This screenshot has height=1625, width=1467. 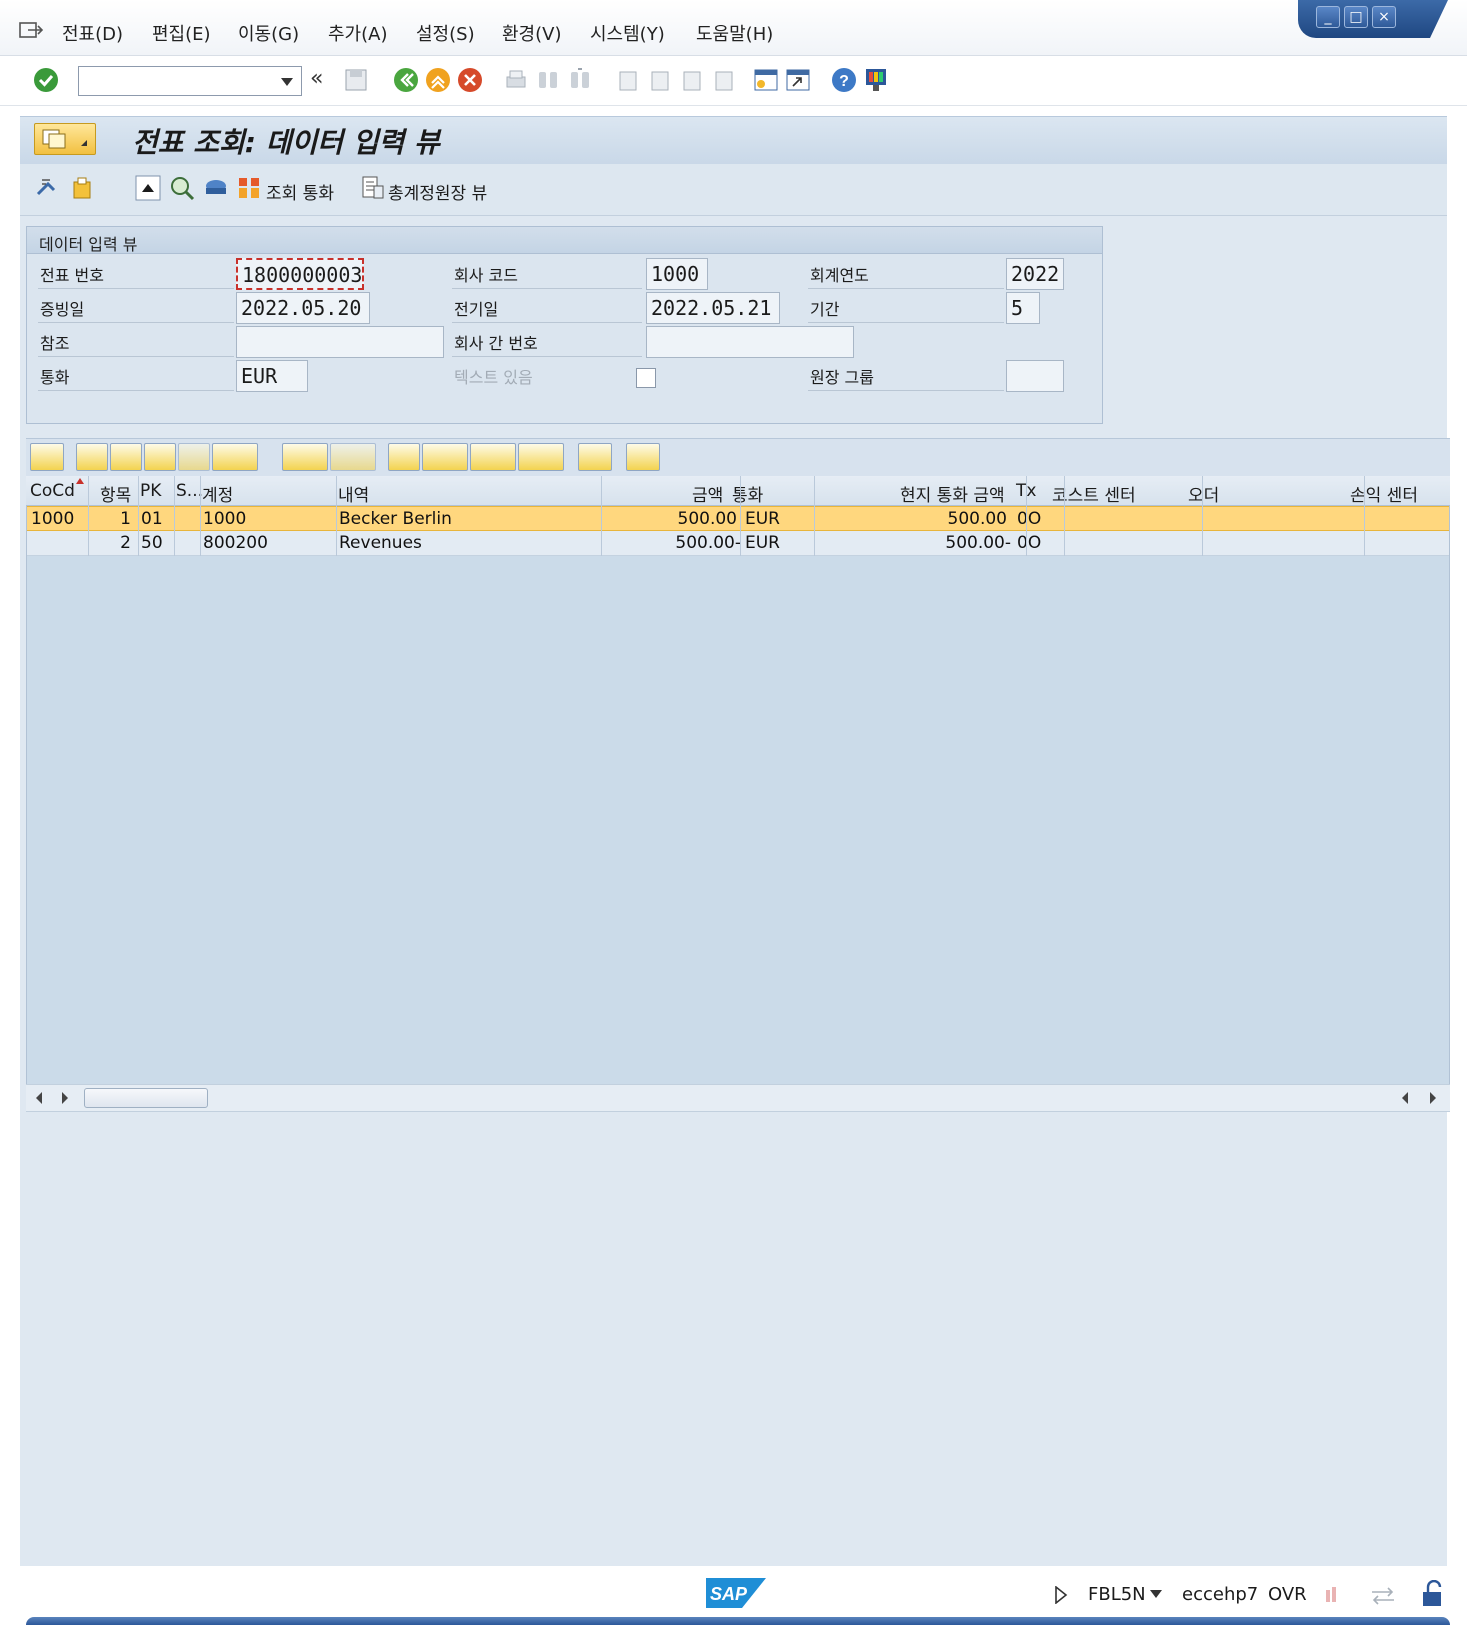 What do you see at coordinates (595, 457) in the screenshot?
I see `graphic-icon` at bounding box center [595, 457].